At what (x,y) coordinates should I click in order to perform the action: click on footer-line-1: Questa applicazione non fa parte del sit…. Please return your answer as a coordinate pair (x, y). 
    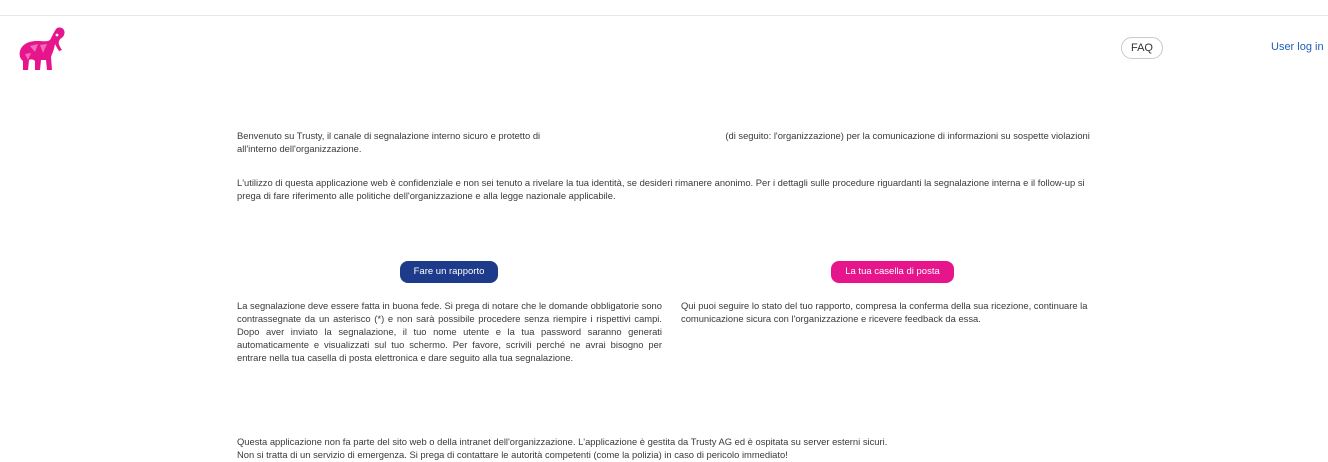
    Looking at the image, I should click on (562, 441).